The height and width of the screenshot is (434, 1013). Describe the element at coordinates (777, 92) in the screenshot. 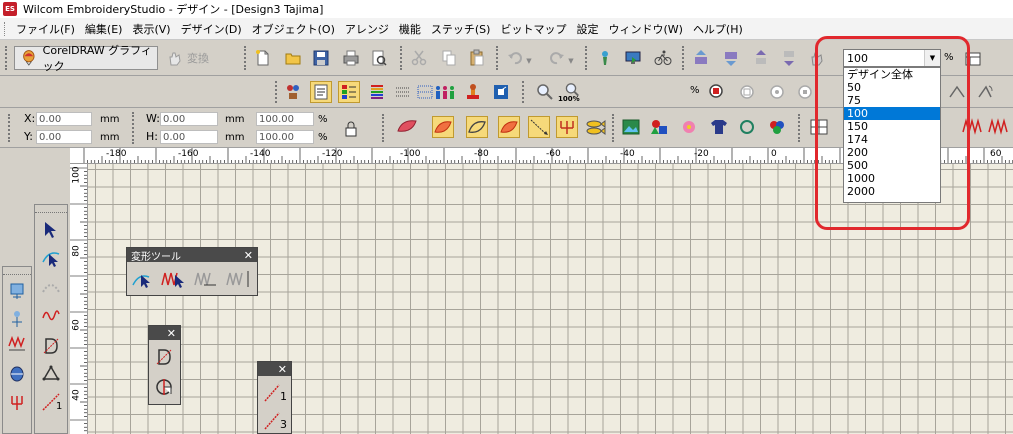

I see `zoom-fit-button` at that location.